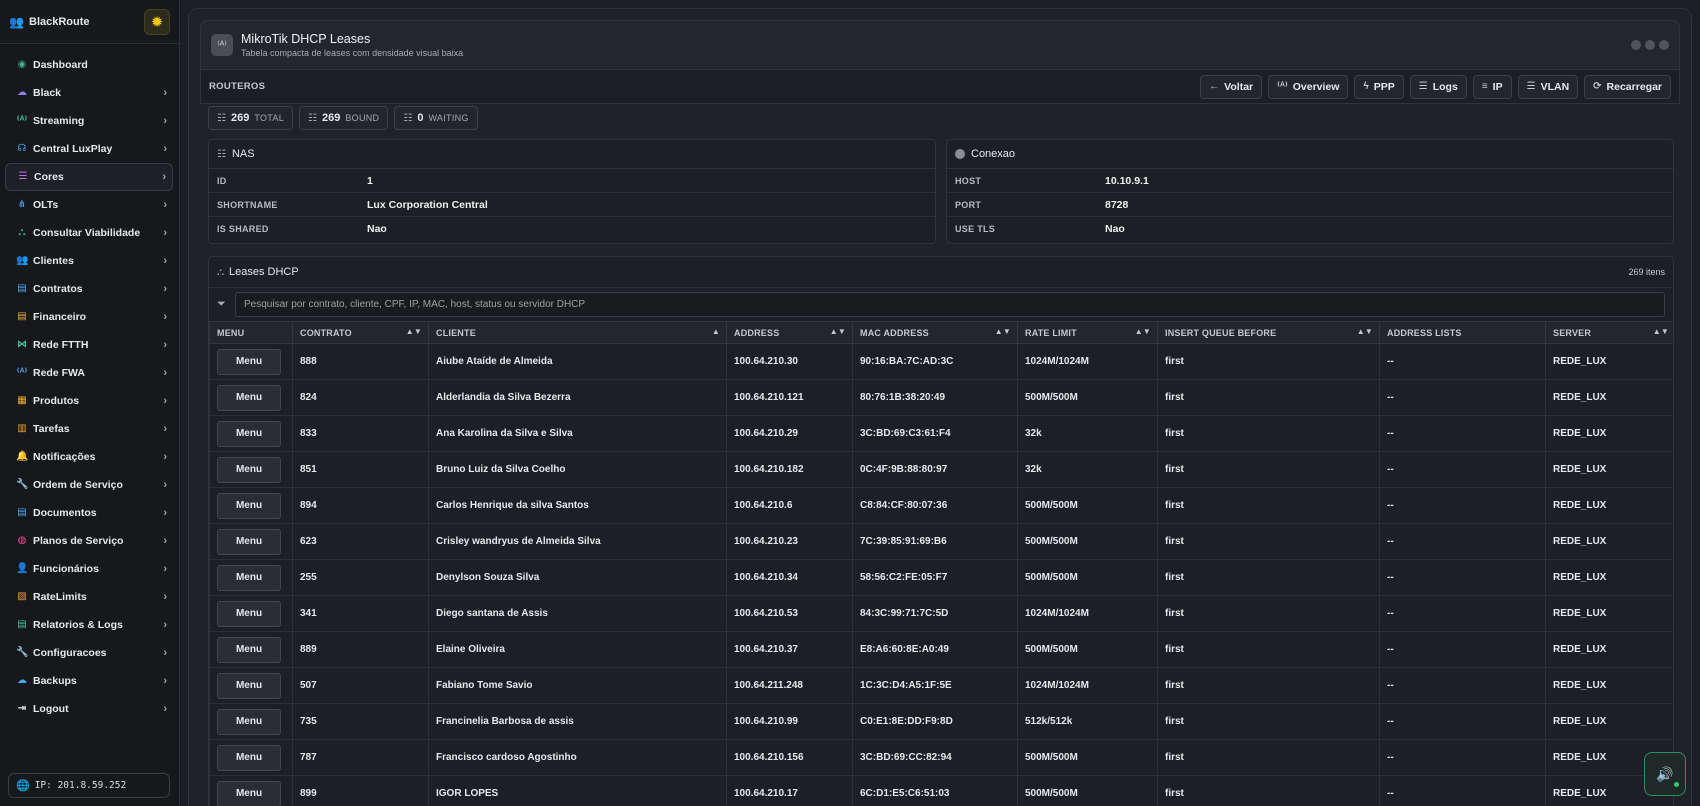 The width and height of the screenshot is (1700, 806). Describe the element at coordinates (1087, 332) in the screenshot. I see `column-header-rate-limit: RATE LIMIT ▲▼` at that location.